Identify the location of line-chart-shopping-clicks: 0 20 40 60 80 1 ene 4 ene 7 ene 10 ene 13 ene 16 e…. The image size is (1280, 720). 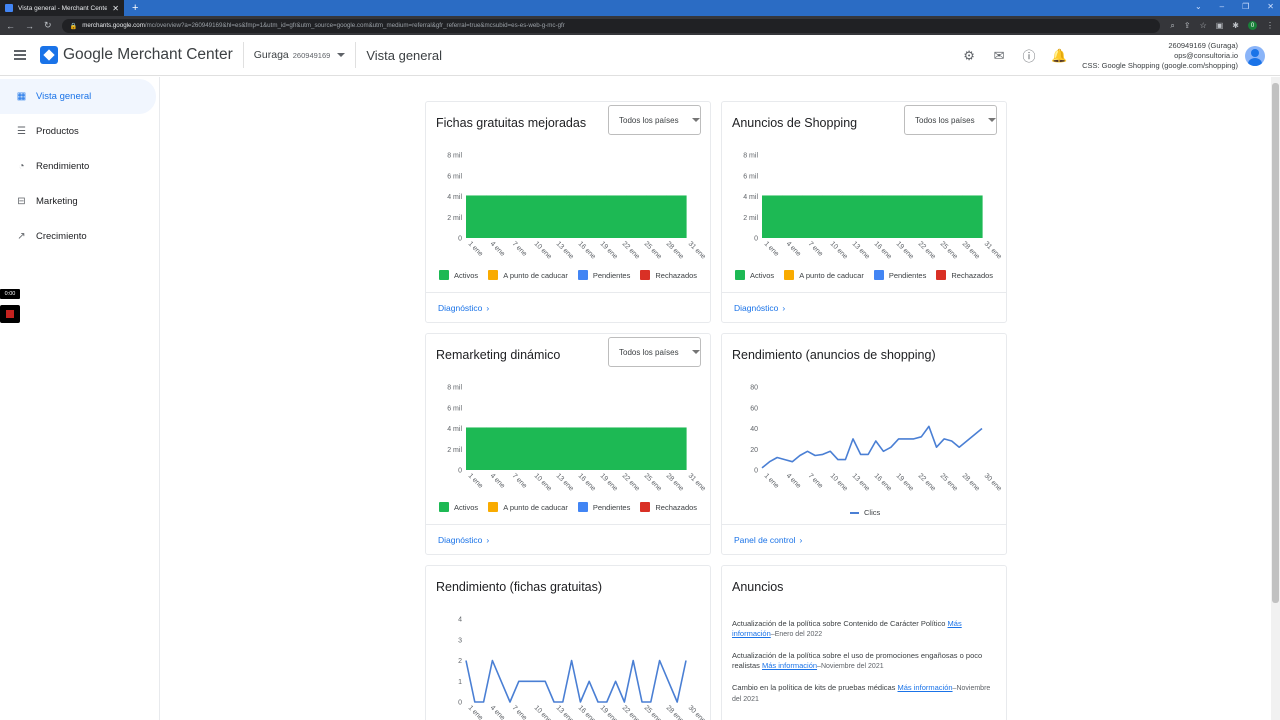
(876, 439).